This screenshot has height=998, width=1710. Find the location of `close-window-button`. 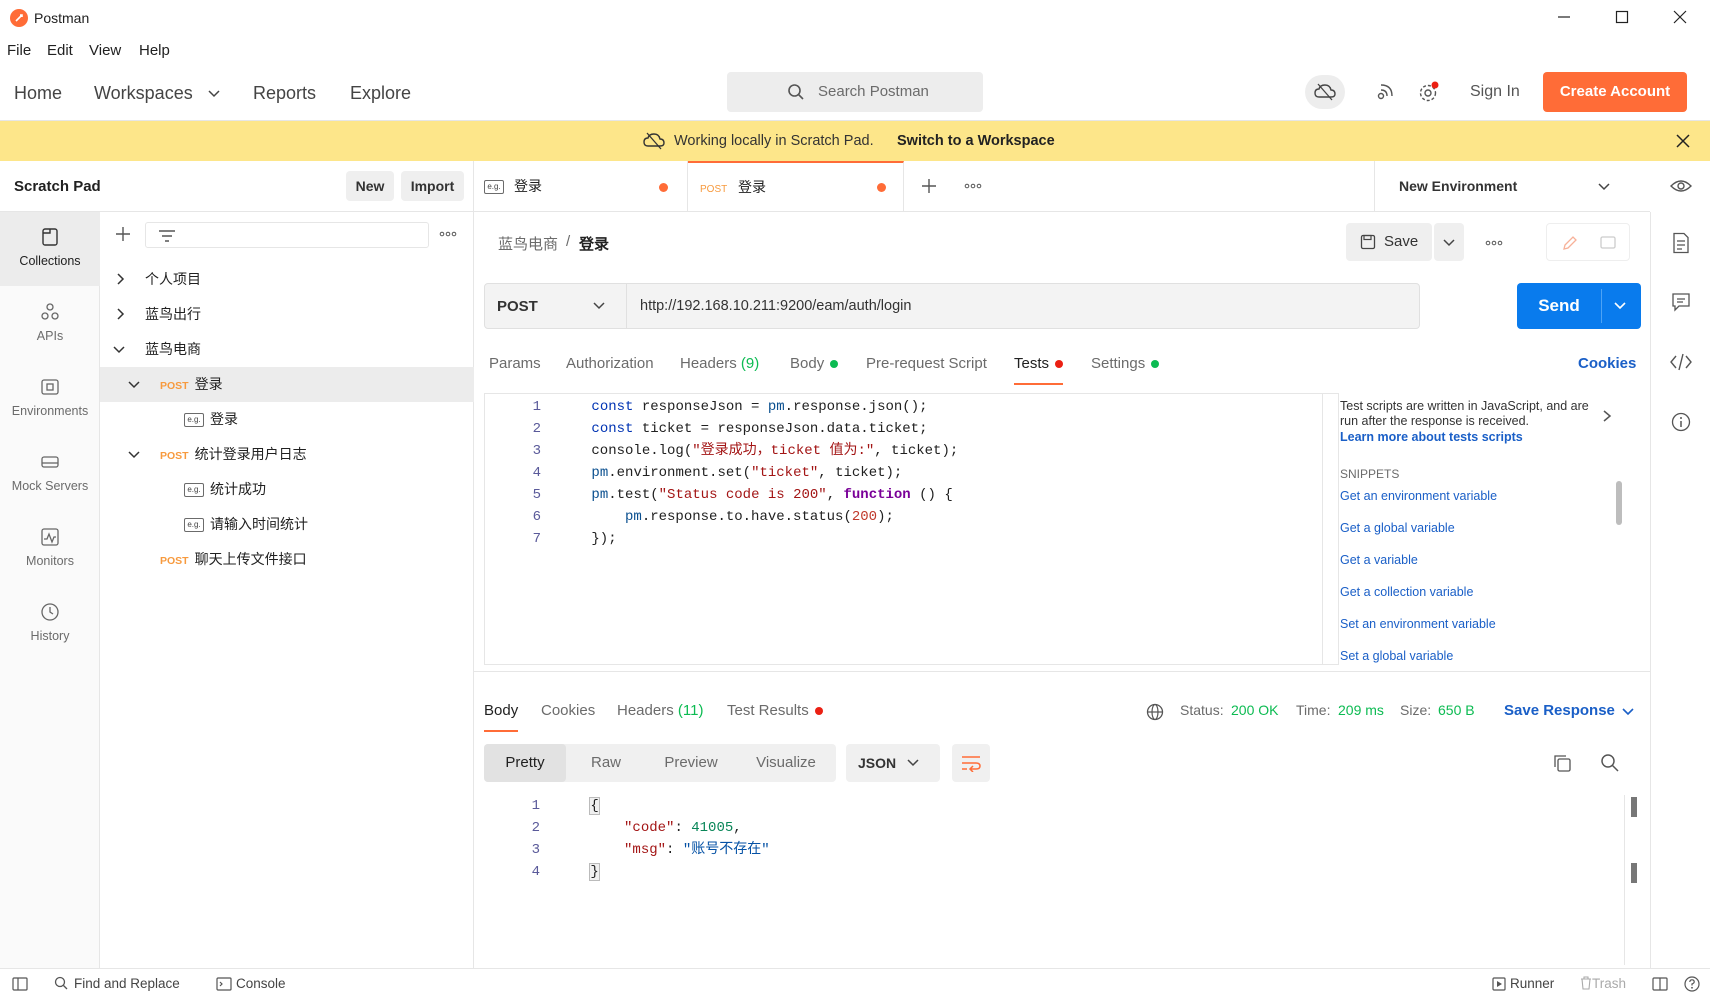

close-window-button is located at coordinates (1680, 17).